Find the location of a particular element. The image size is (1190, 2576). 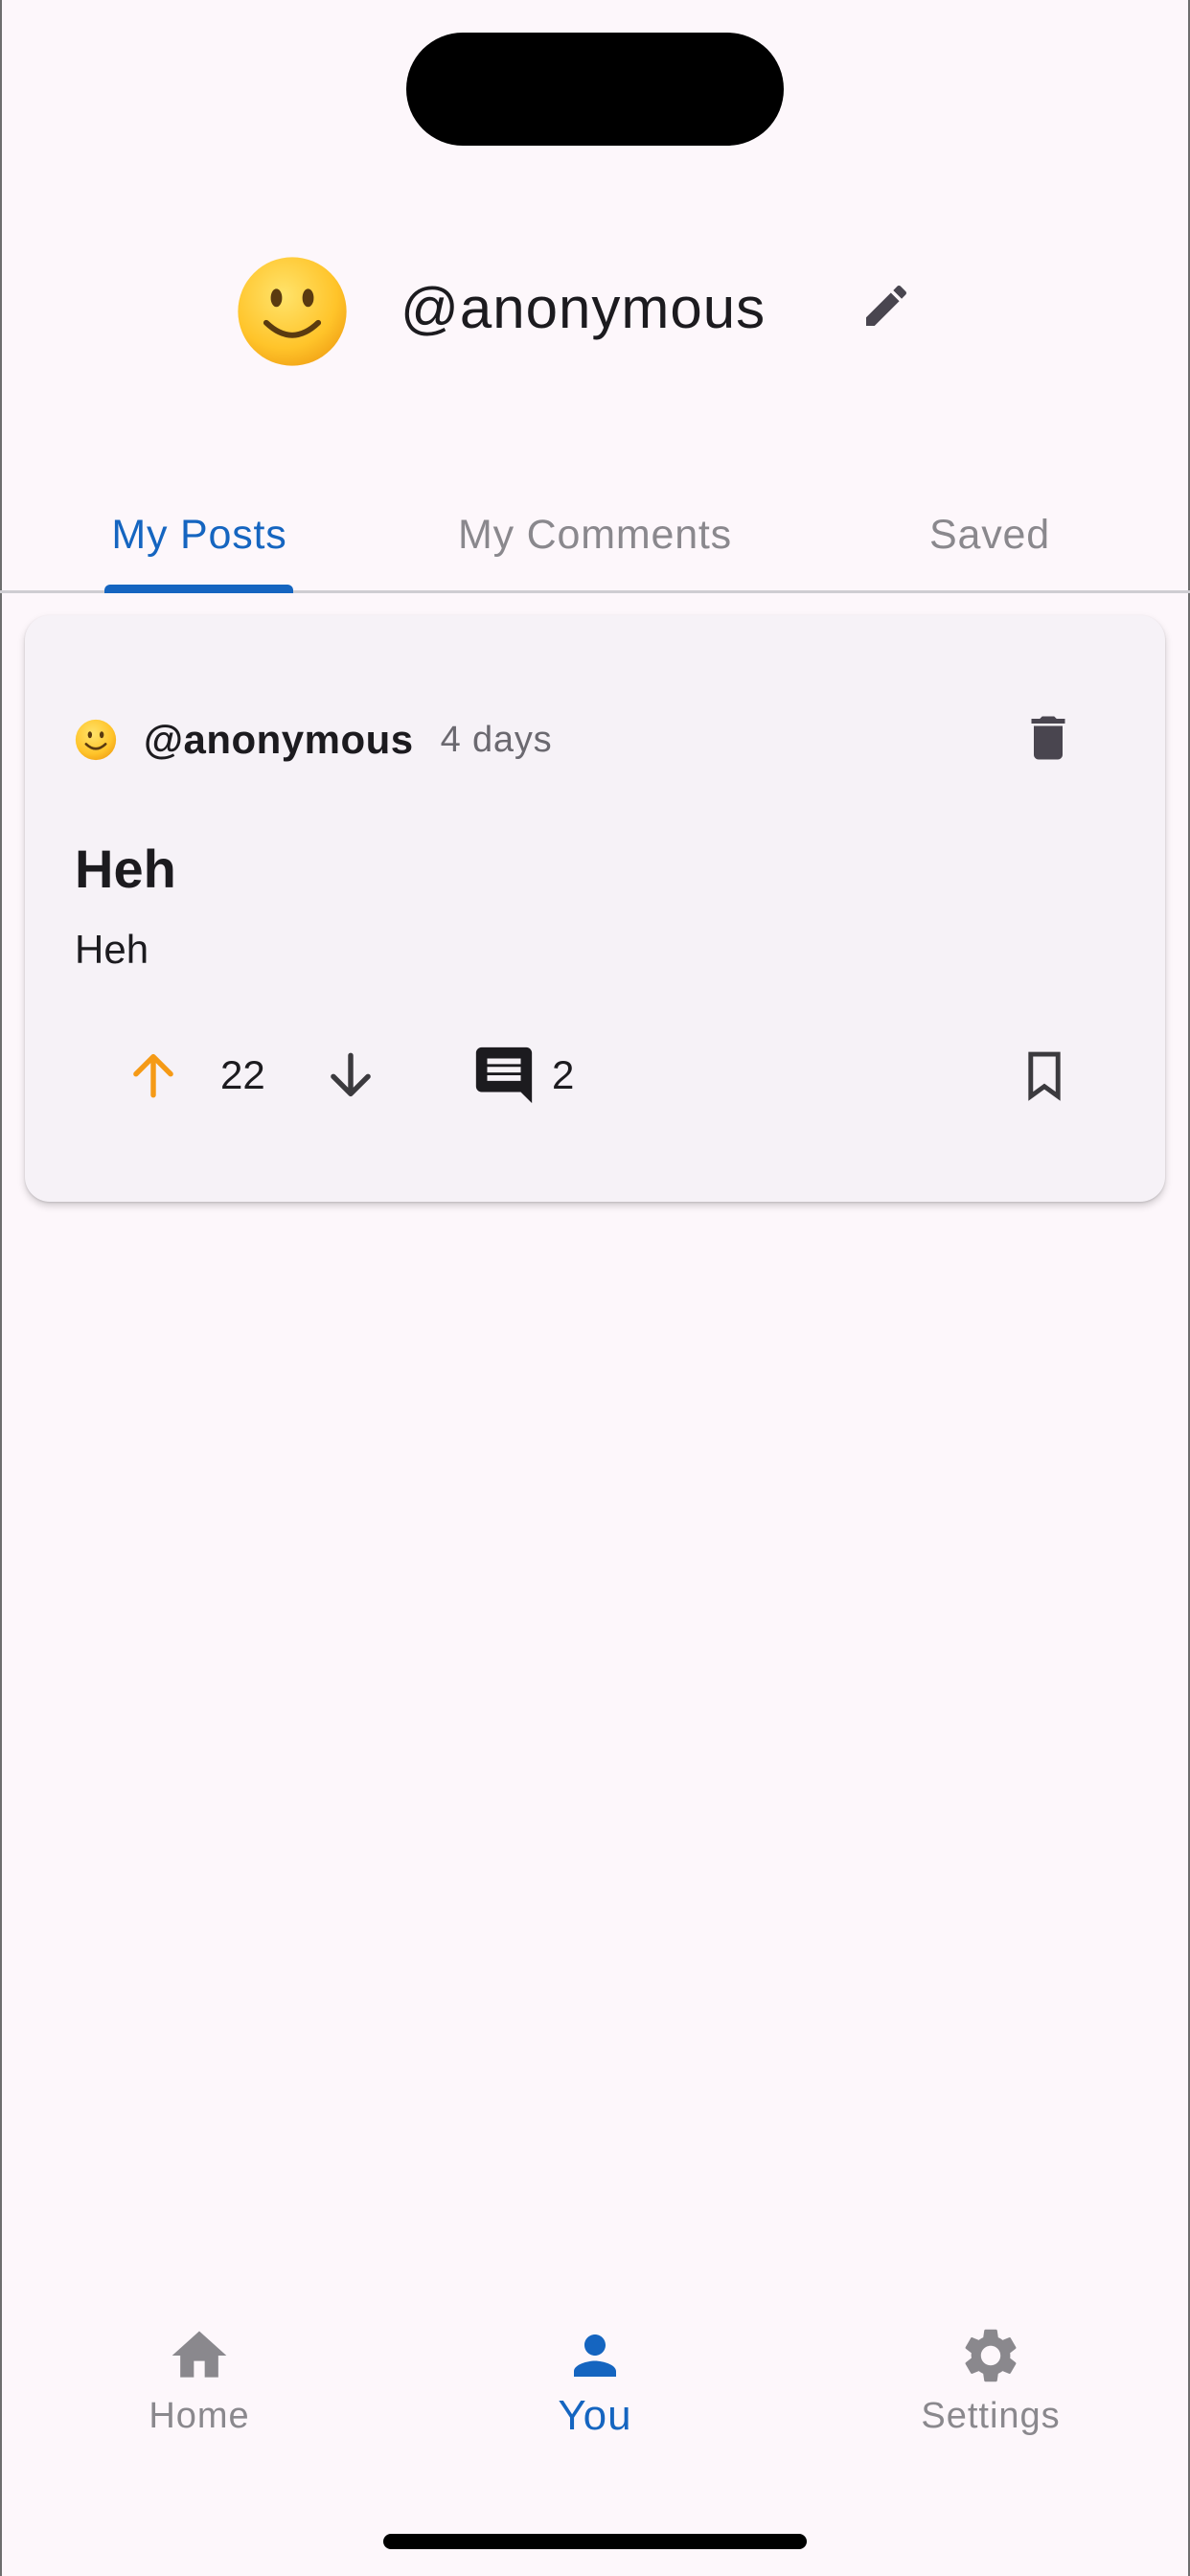

trash-icon is located at coordinates (1048, 738).